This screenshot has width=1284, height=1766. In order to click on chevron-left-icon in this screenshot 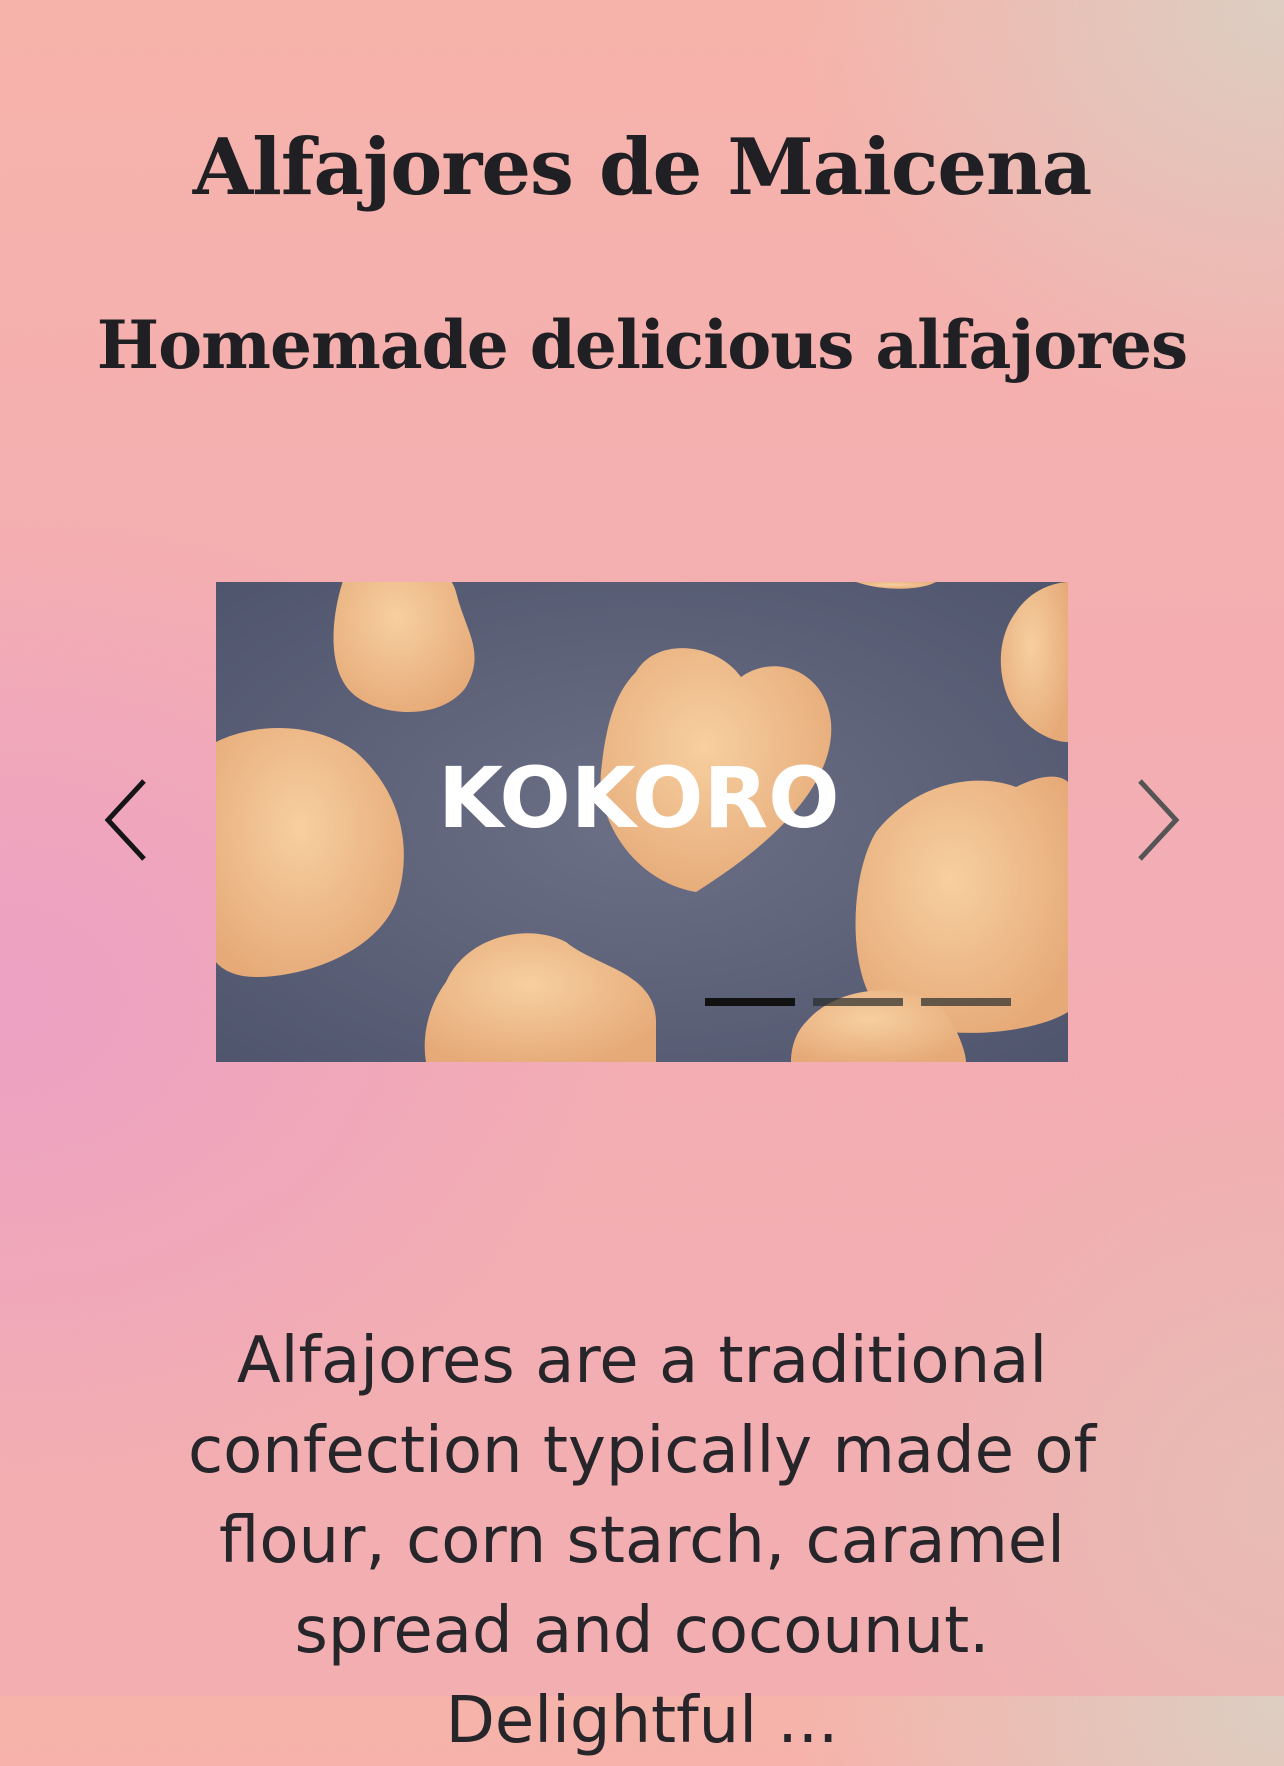, I will do `click(125, 820)`.